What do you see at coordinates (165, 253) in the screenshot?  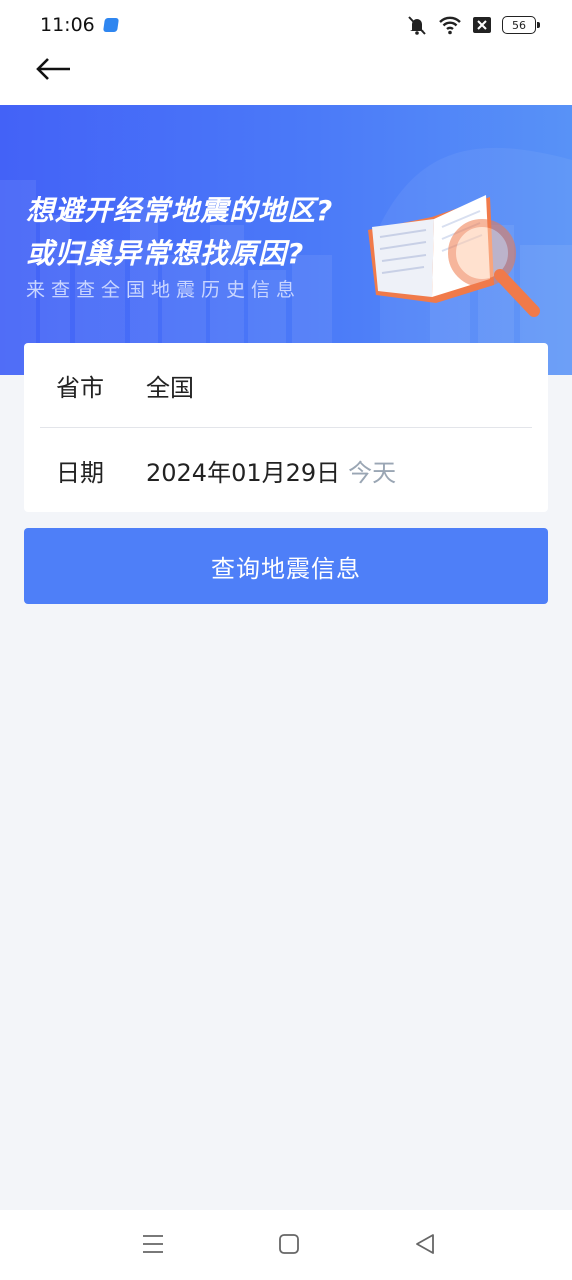 I see `banner-headline-2: 或归巢异常想找原因?` at bounding box center [165, 253].